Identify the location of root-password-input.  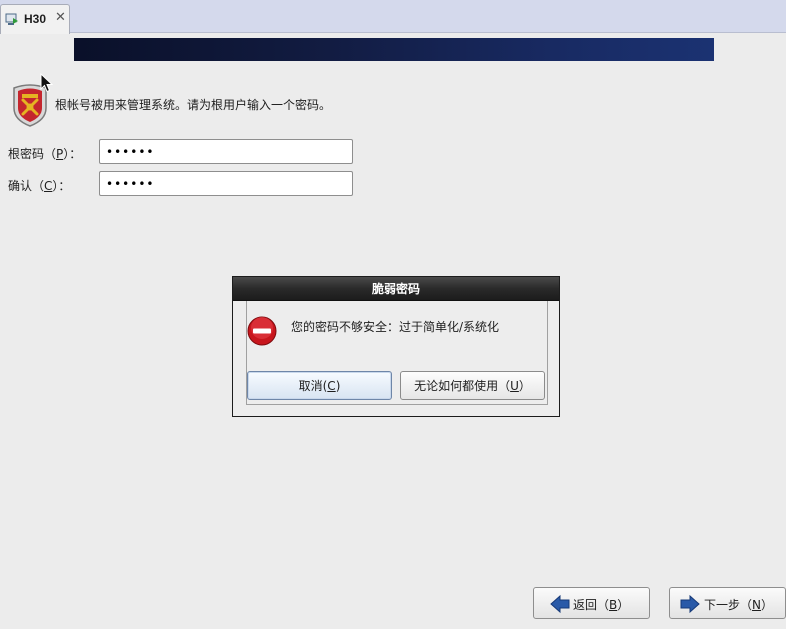
(226, 151).